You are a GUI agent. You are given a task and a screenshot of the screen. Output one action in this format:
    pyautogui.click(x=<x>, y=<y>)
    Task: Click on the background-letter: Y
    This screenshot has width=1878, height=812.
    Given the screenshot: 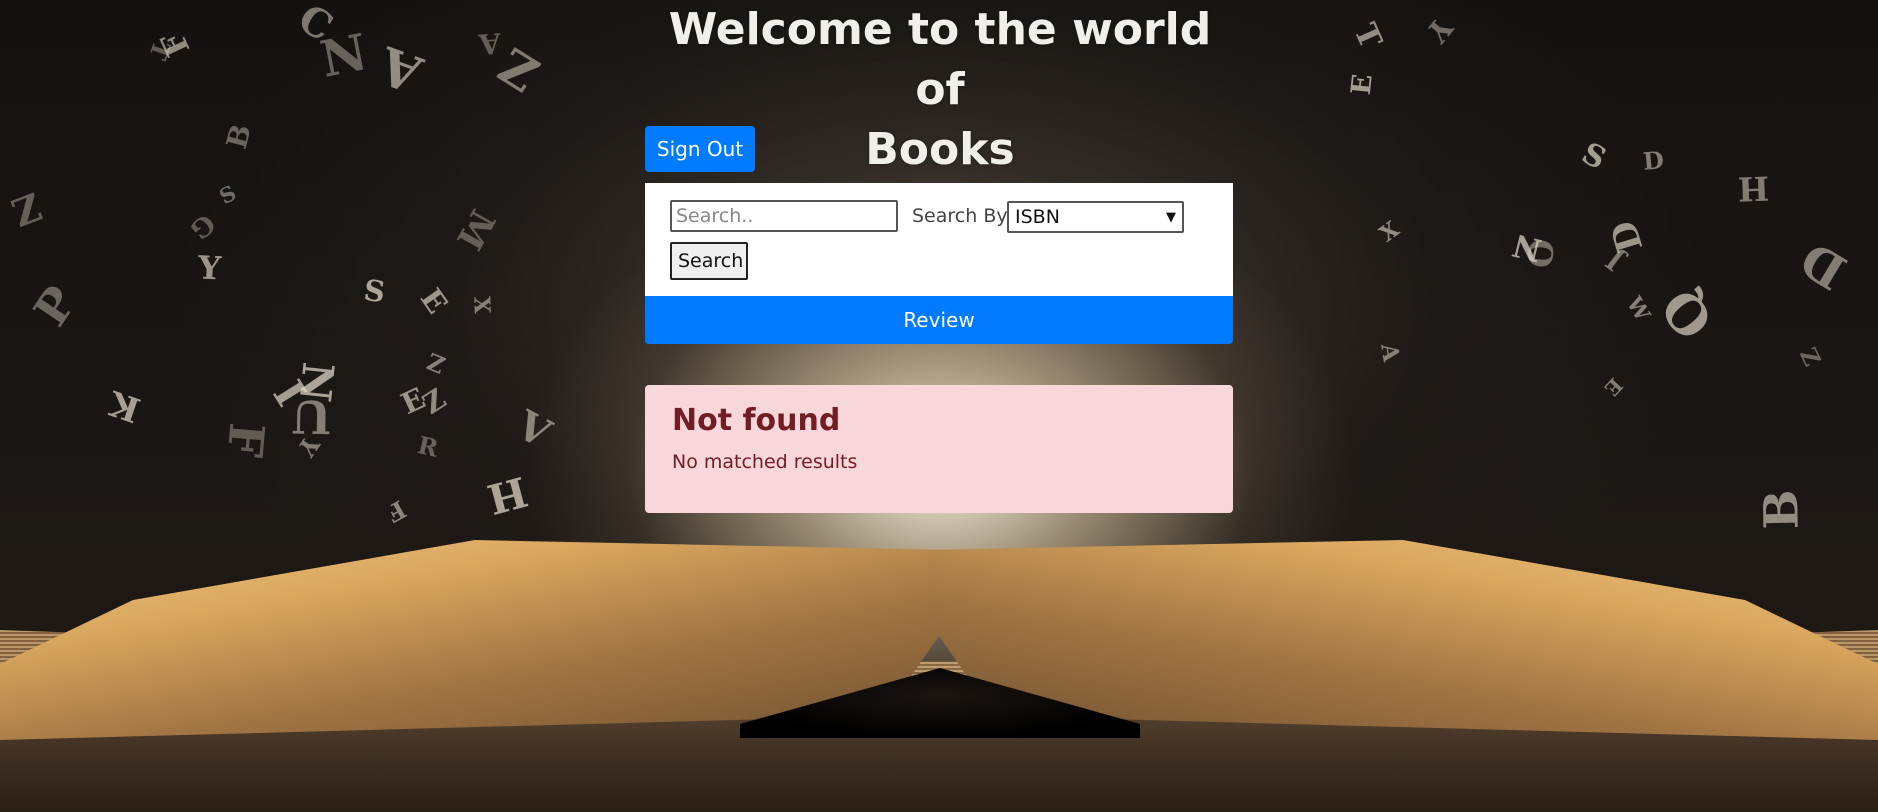 What is the action you would take?
    pyautogui.click(x=209, y=268)
    